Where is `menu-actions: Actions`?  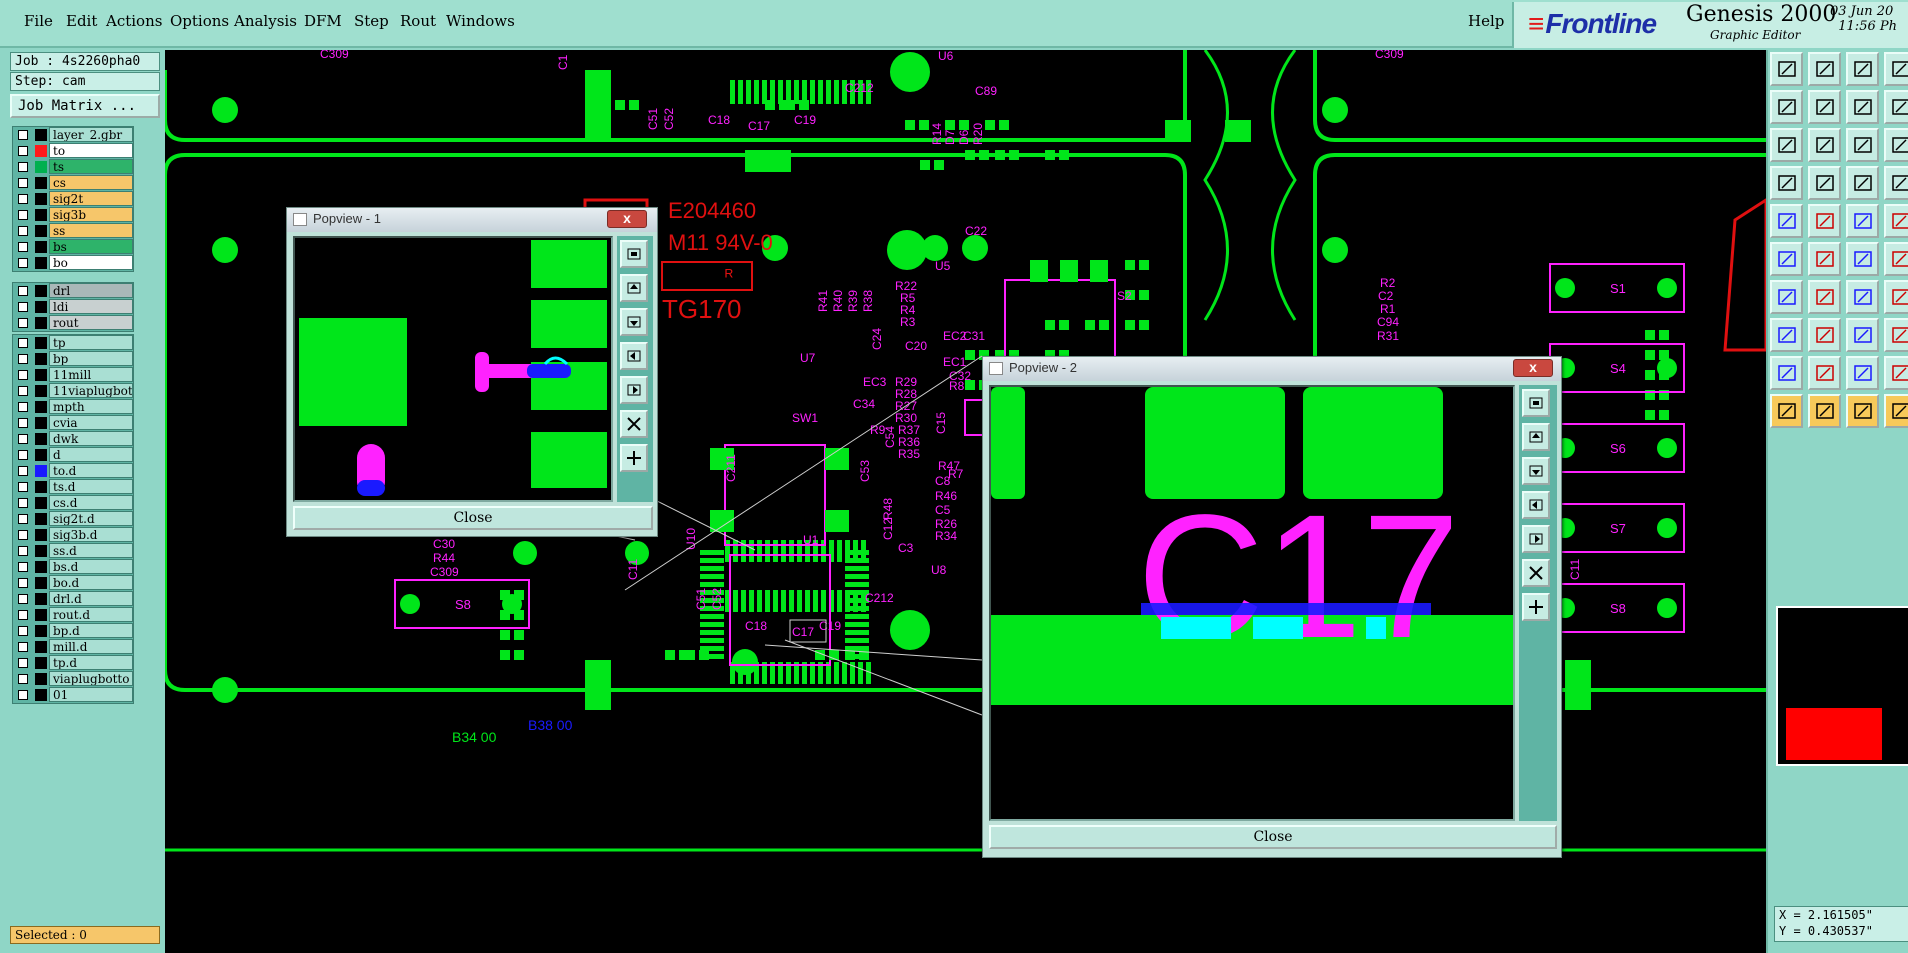
menu-actions: Actions is located at coordinates (134, 21).